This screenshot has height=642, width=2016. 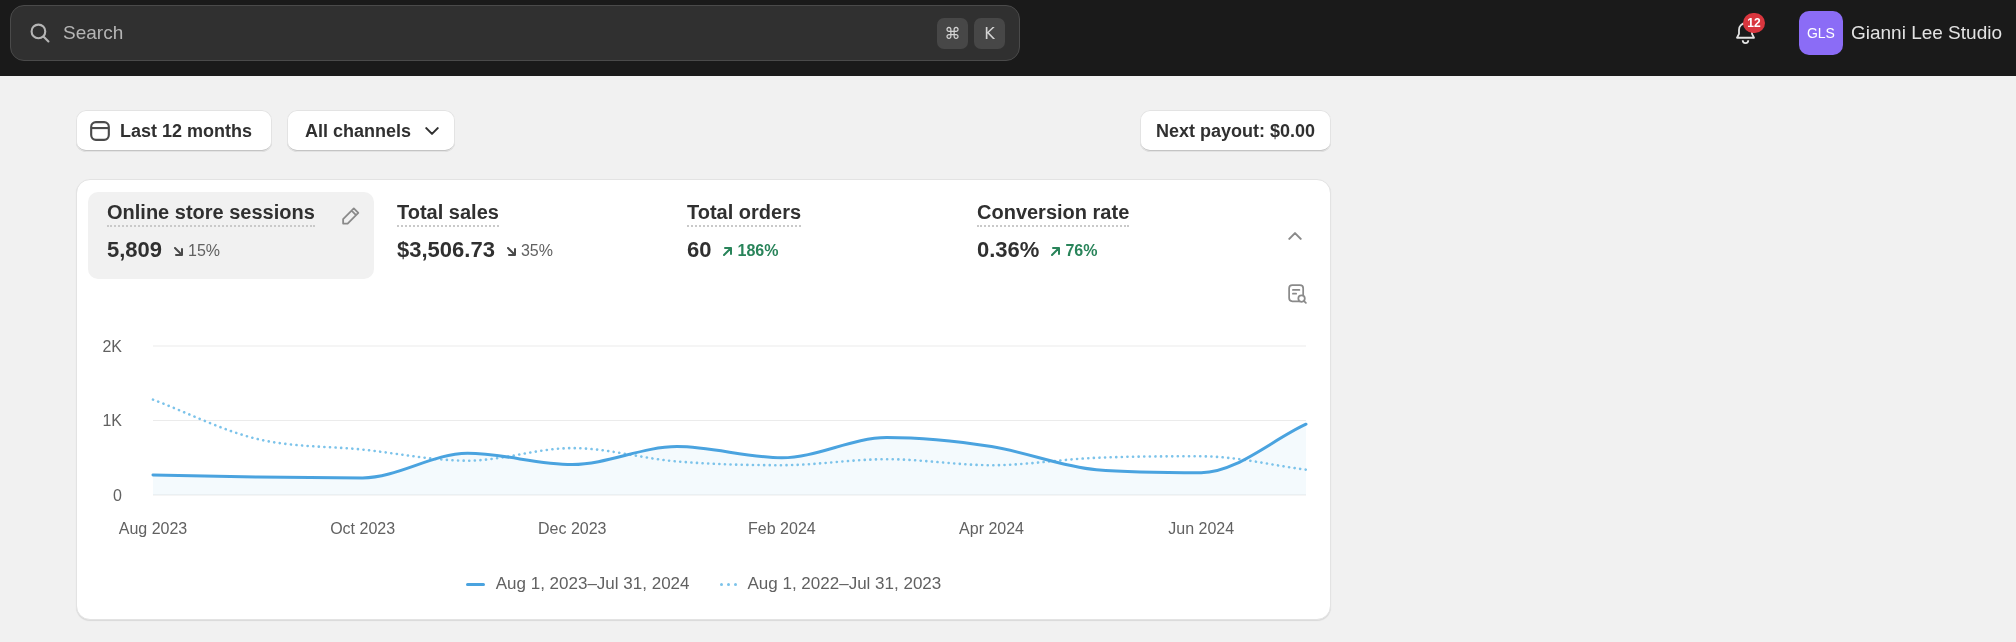 What do you see at coordinates (758, 251) in the screenshot?
I see `change-percent: 186%` at bounding box center [758, 251].